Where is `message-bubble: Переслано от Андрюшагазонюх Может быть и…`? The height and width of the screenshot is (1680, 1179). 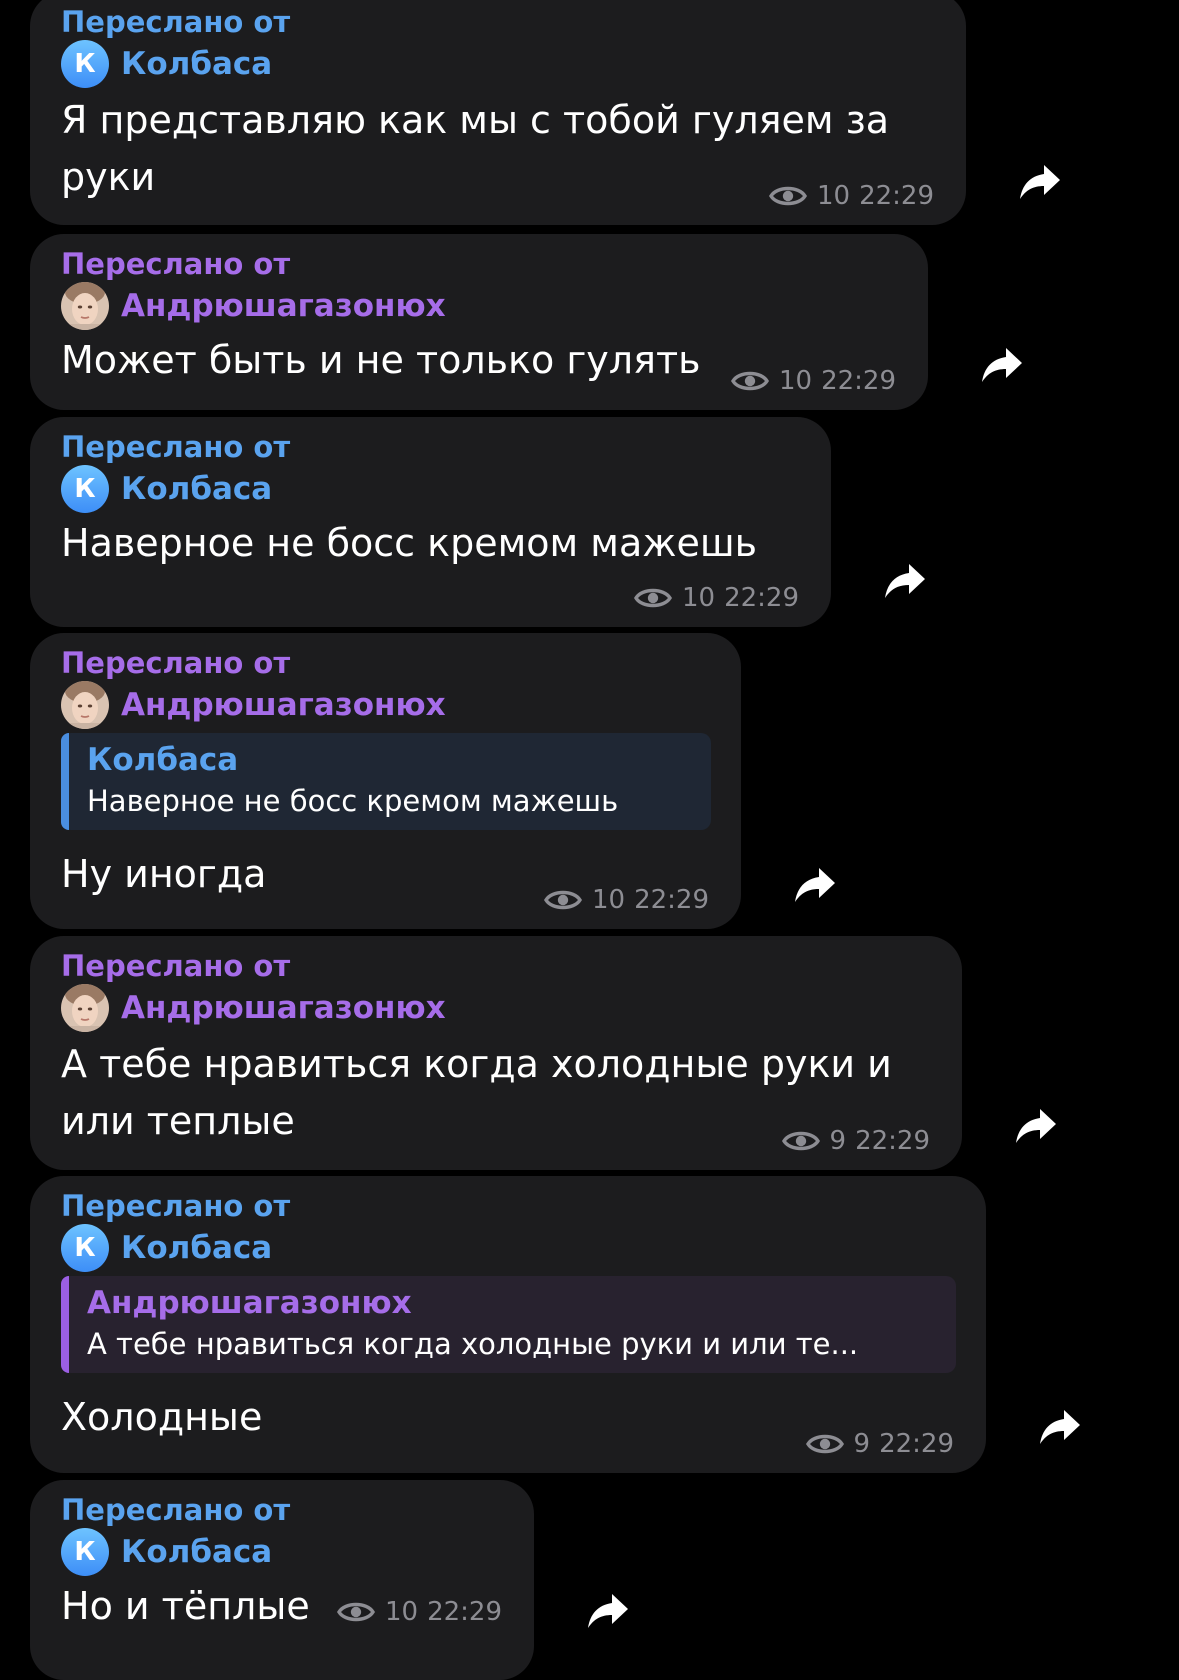
message-bubble: Переслано от Андрюшагазонюх Может быть и… is located at coordinates (479, 322).